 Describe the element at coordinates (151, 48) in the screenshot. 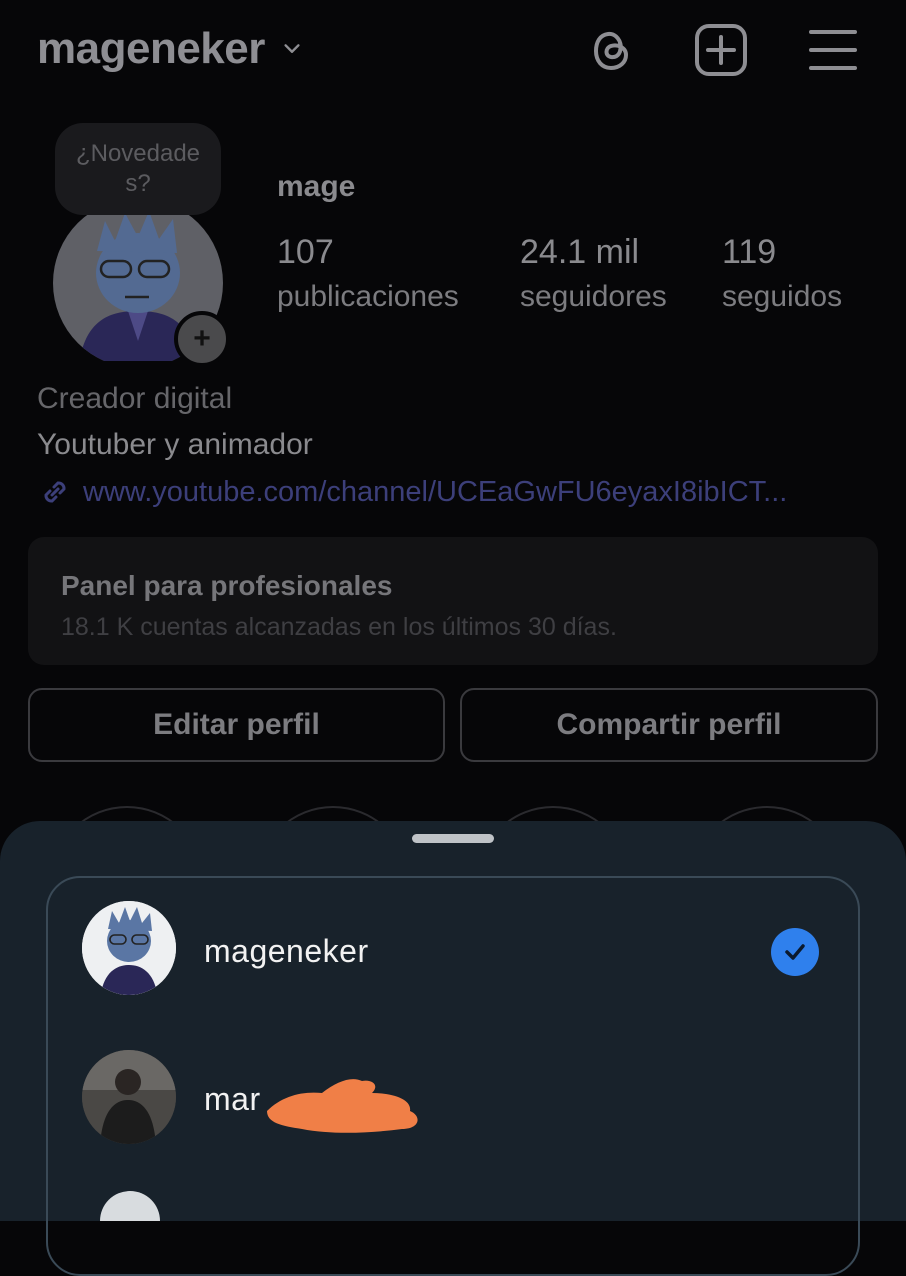

I see `profile-username: mageneker` at that location.